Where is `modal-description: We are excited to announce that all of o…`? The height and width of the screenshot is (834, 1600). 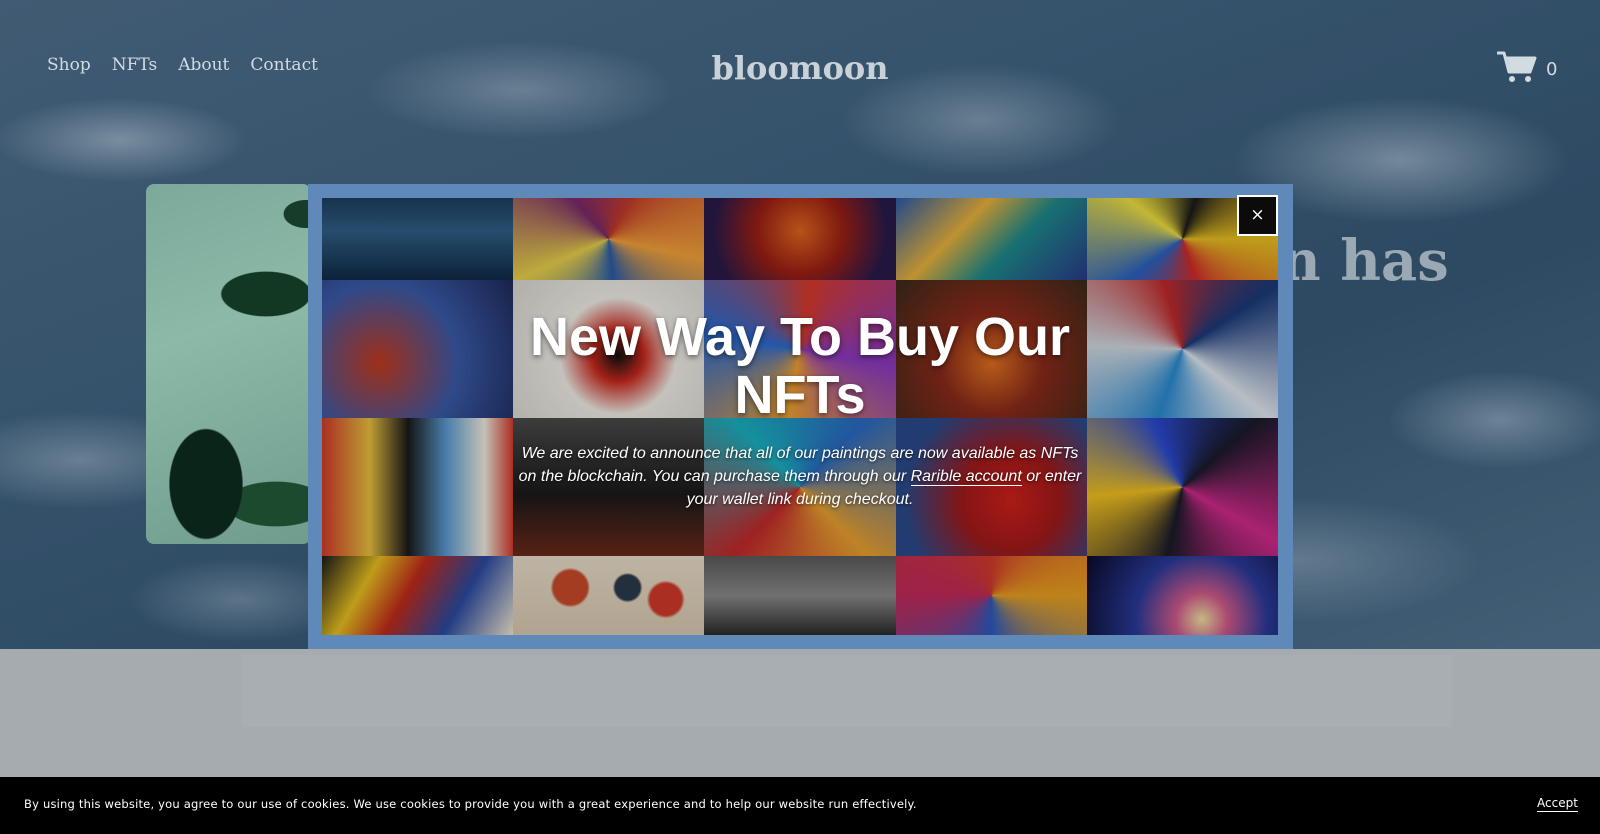
modal-description: We are excited to announce that all of o… is located at coordinates (800, 476).